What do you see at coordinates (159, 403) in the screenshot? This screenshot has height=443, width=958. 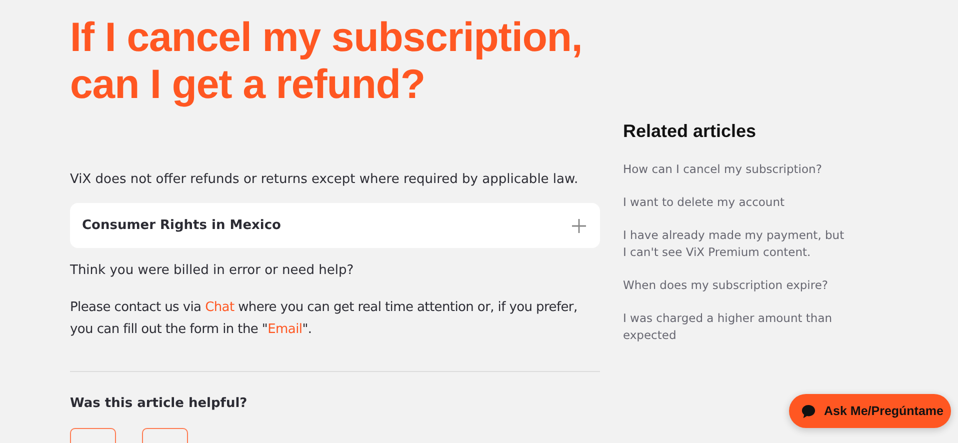 I see `feedback-question: Was this article helpful?` at bounding box center [159, 403].